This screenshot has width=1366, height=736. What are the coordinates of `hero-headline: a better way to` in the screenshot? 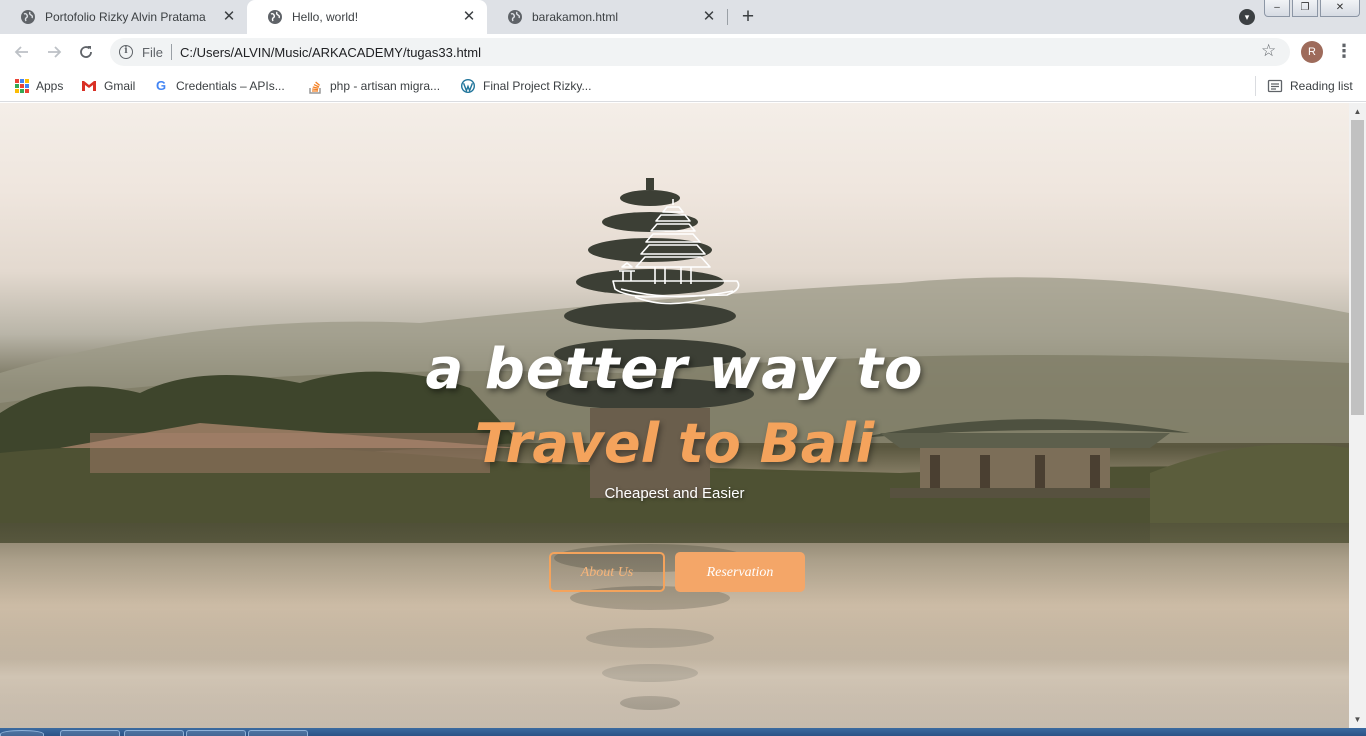 It's located at (674, 369).